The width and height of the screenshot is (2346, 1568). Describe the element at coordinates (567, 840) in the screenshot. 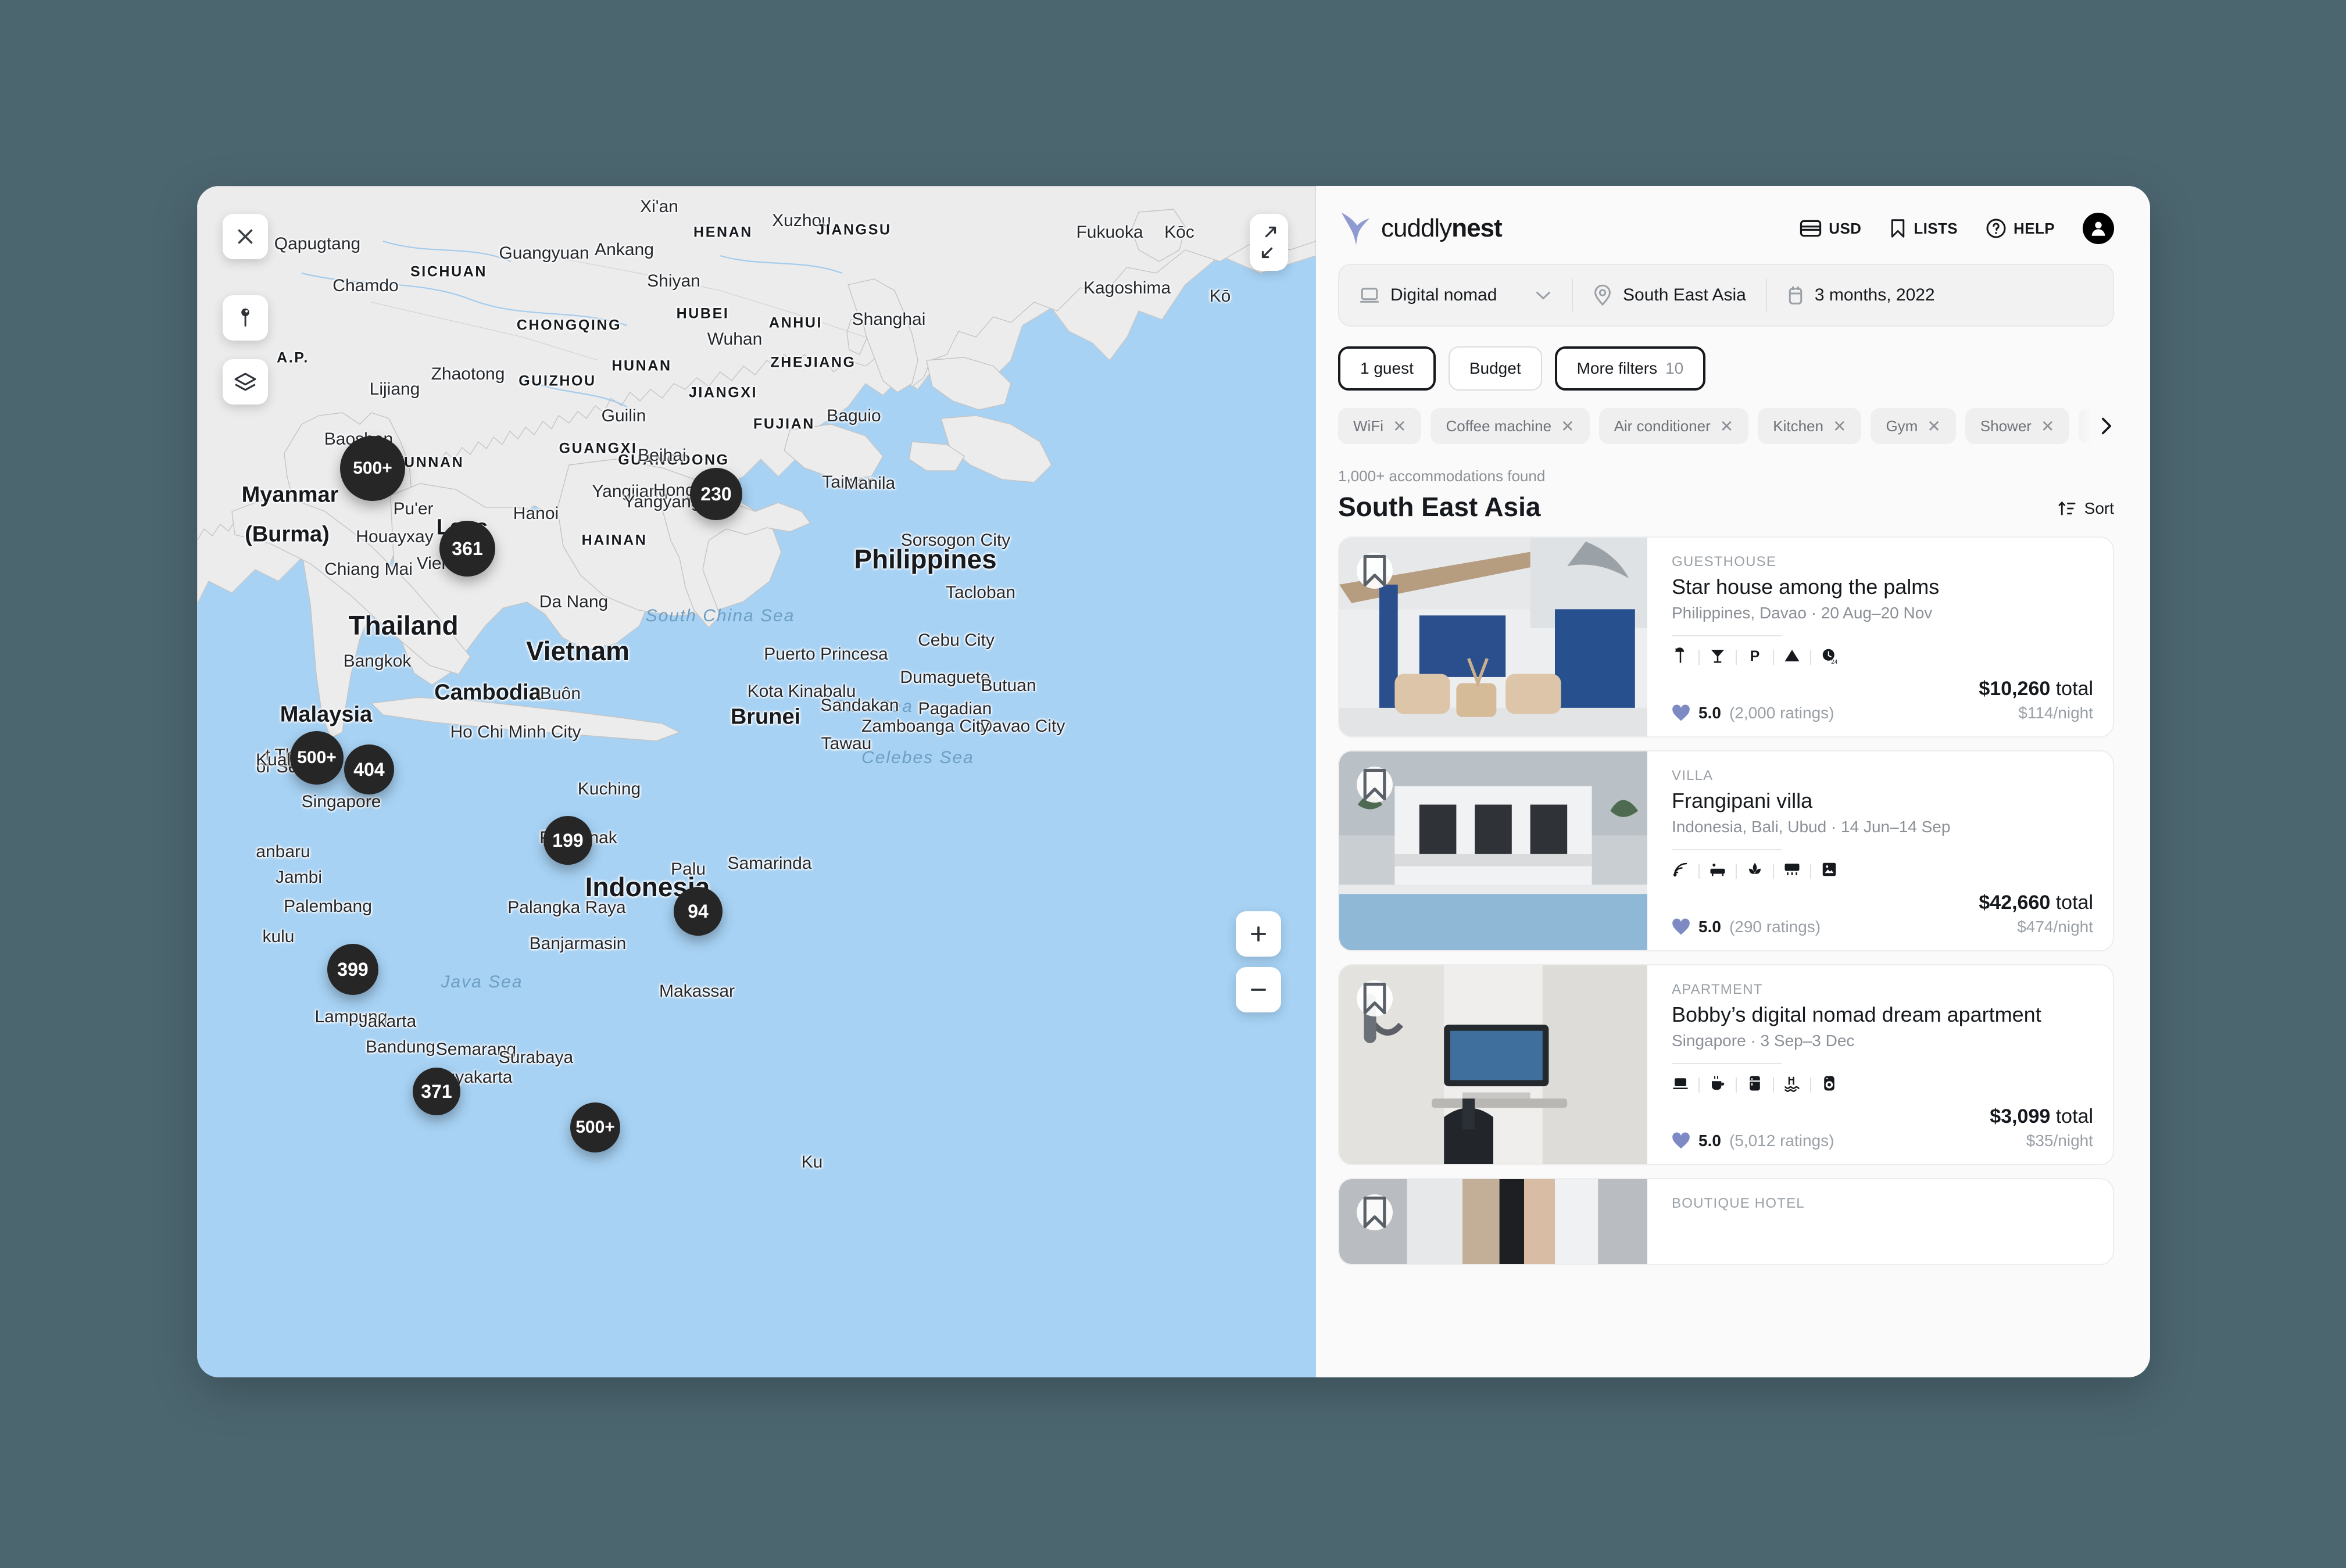

I see `map-cluster-marker: 199` at that location.